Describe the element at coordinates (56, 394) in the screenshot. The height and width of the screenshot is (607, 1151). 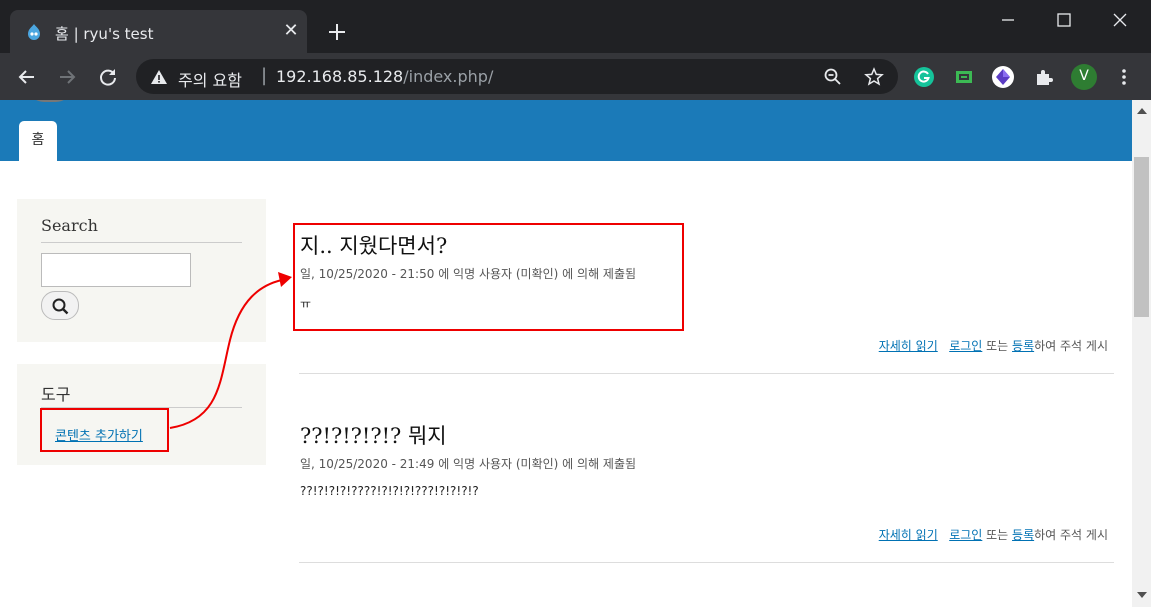
I see `tools-block-title: 도구` at that location.